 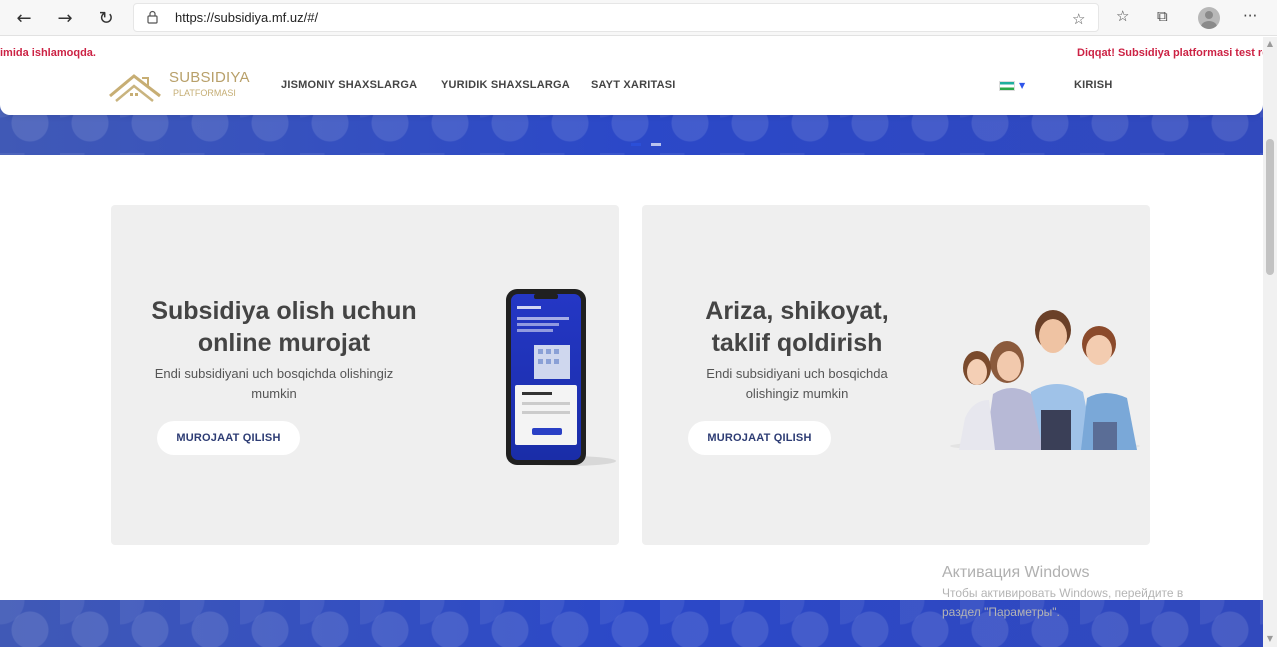 I want to click on scroll-up-icon: ▲, so click(x=1270, y=43).